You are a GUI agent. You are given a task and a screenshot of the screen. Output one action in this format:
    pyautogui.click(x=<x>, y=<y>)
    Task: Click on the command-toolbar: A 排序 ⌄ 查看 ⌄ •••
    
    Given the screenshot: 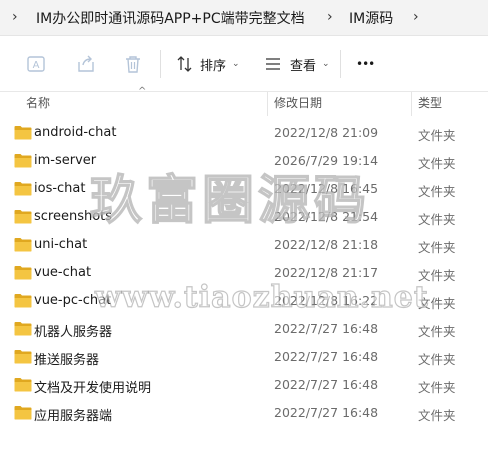 What is the action you would take?
    pyautogui.click(x=244, y=64)
    